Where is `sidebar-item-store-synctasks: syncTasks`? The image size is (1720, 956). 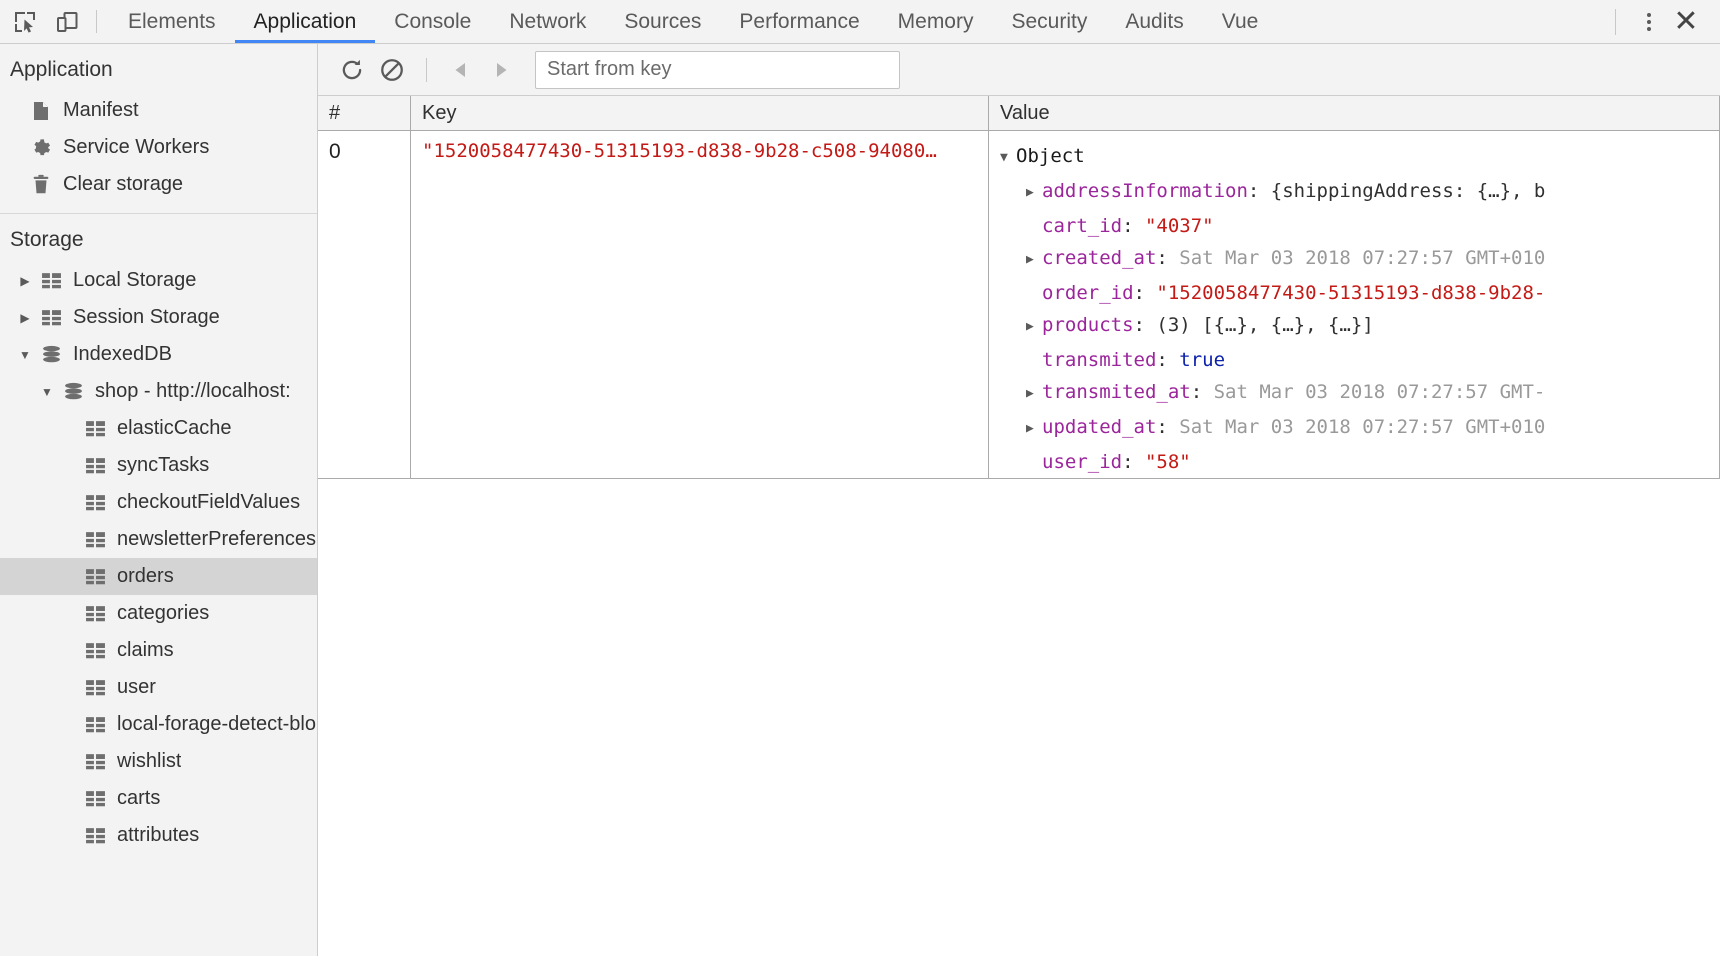
sidebar-item-store-synctasks: syncTasks is located at coordinates (158, 465).